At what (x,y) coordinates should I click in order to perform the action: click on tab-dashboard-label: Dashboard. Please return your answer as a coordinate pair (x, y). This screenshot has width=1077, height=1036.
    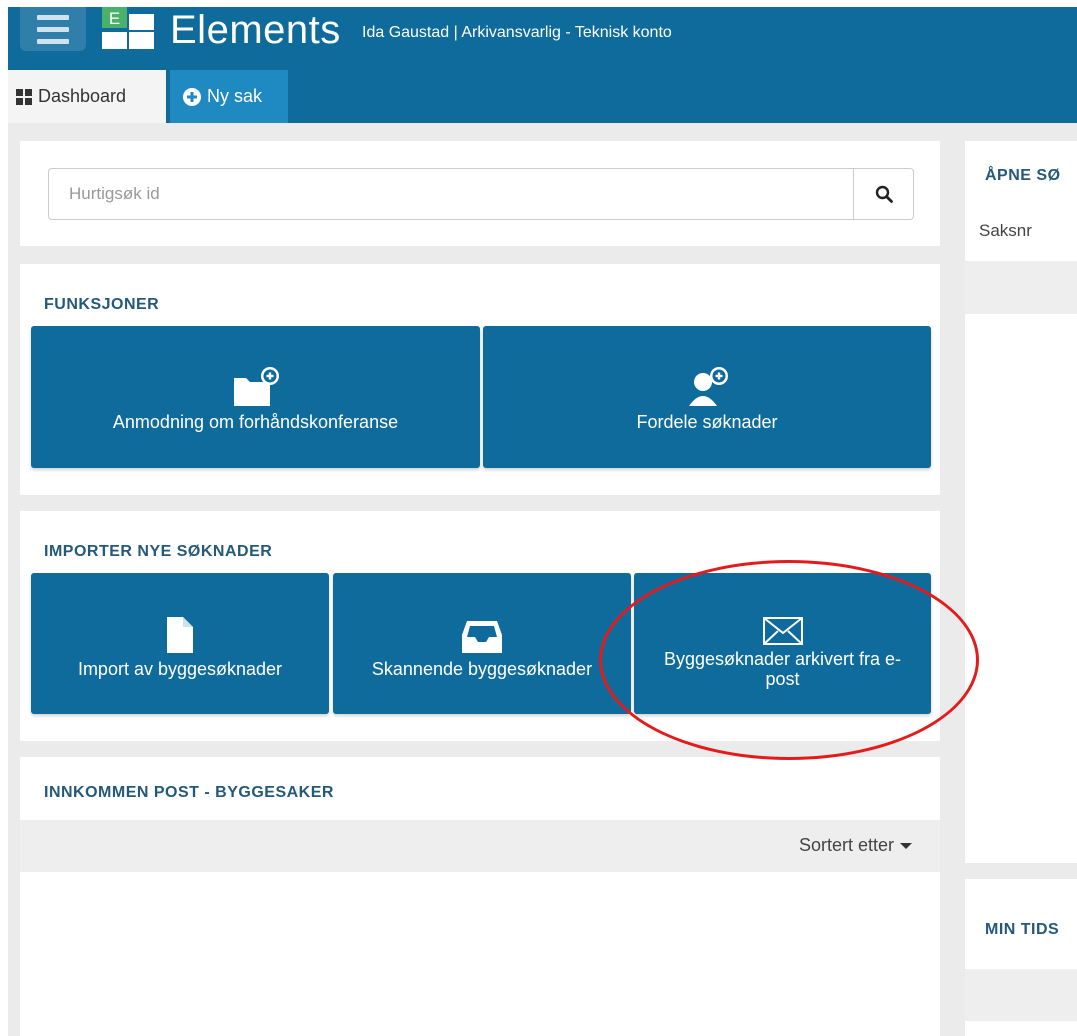
    Looking at the image, I should click on (82, 96).